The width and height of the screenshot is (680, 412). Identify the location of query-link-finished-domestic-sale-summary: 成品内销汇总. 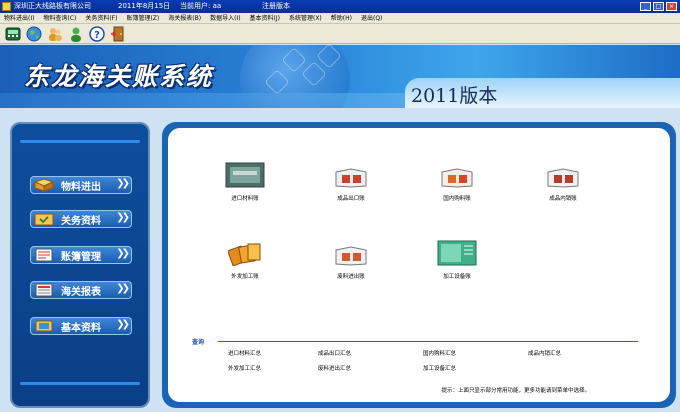
(544, 353).